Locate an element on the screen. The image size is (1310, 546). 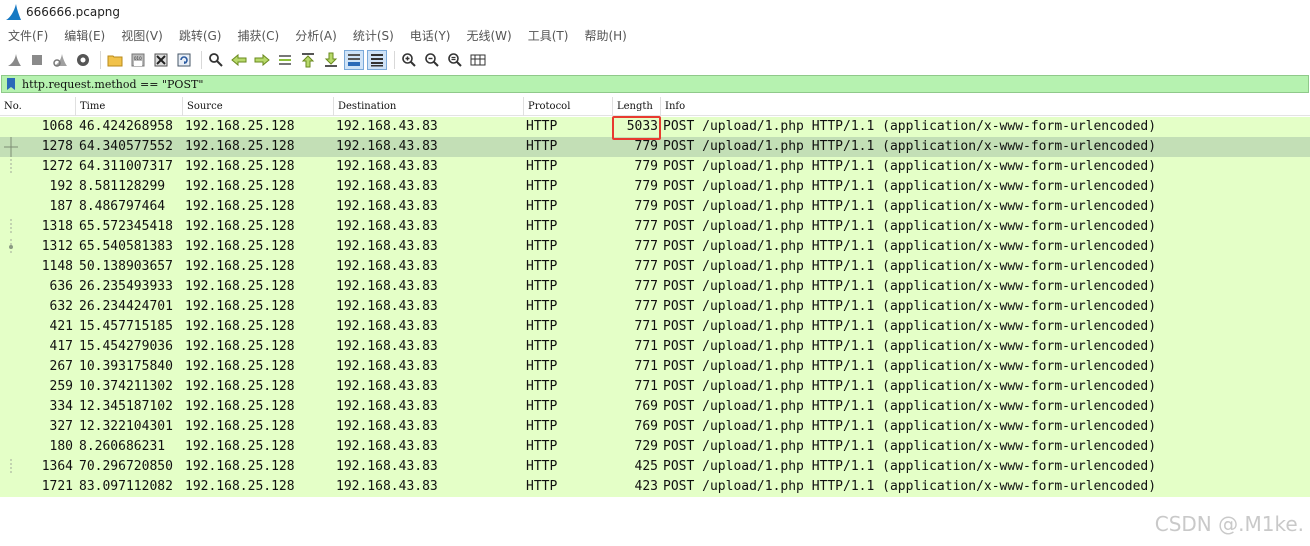
packet-time-cell: 15.454279036 is located at coordinates (126, 346).